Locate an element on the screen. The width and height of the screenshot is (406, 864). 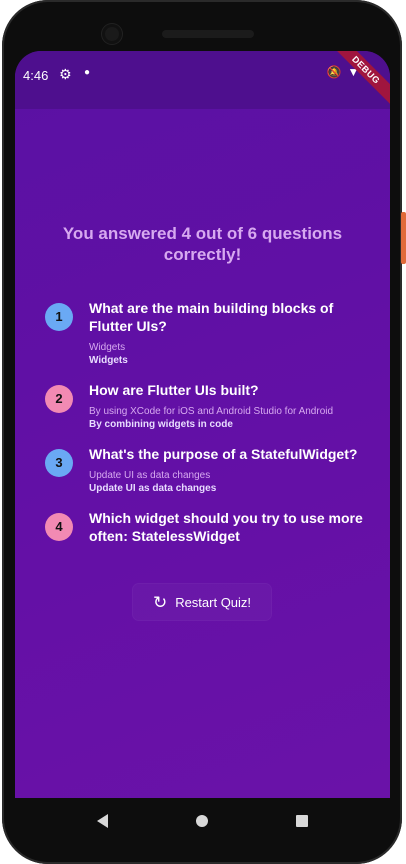
camera is located at coordinates (112, 34).